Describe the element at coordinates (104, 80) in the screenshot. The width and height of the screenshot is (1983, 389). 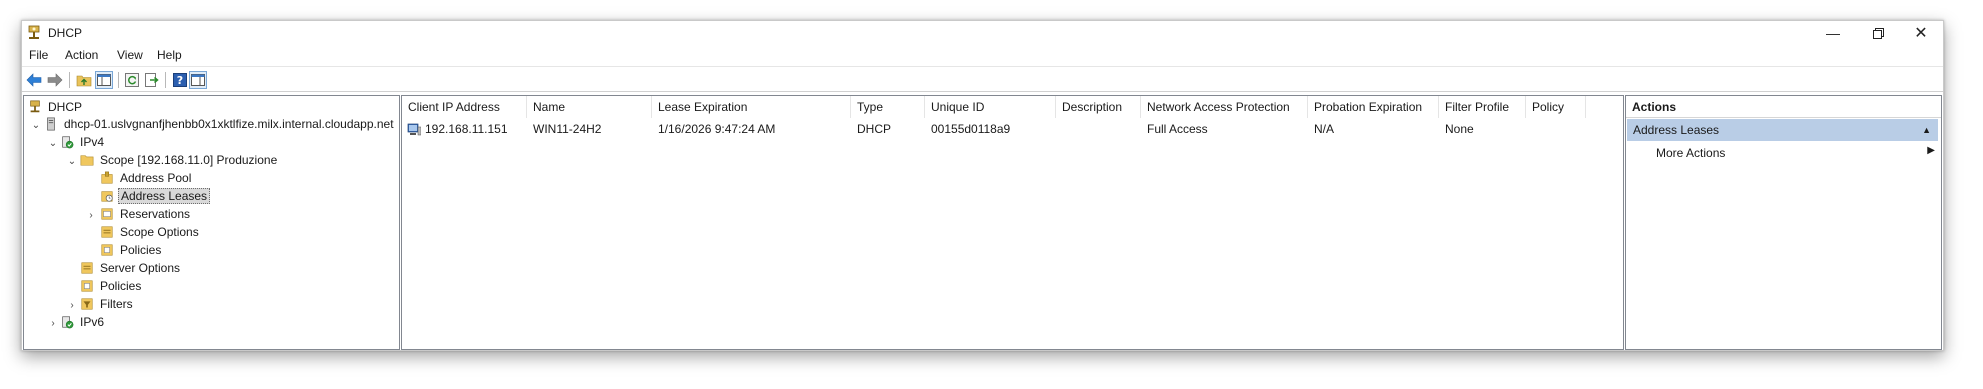
I see `show-hide-console-tree-button` at that location.